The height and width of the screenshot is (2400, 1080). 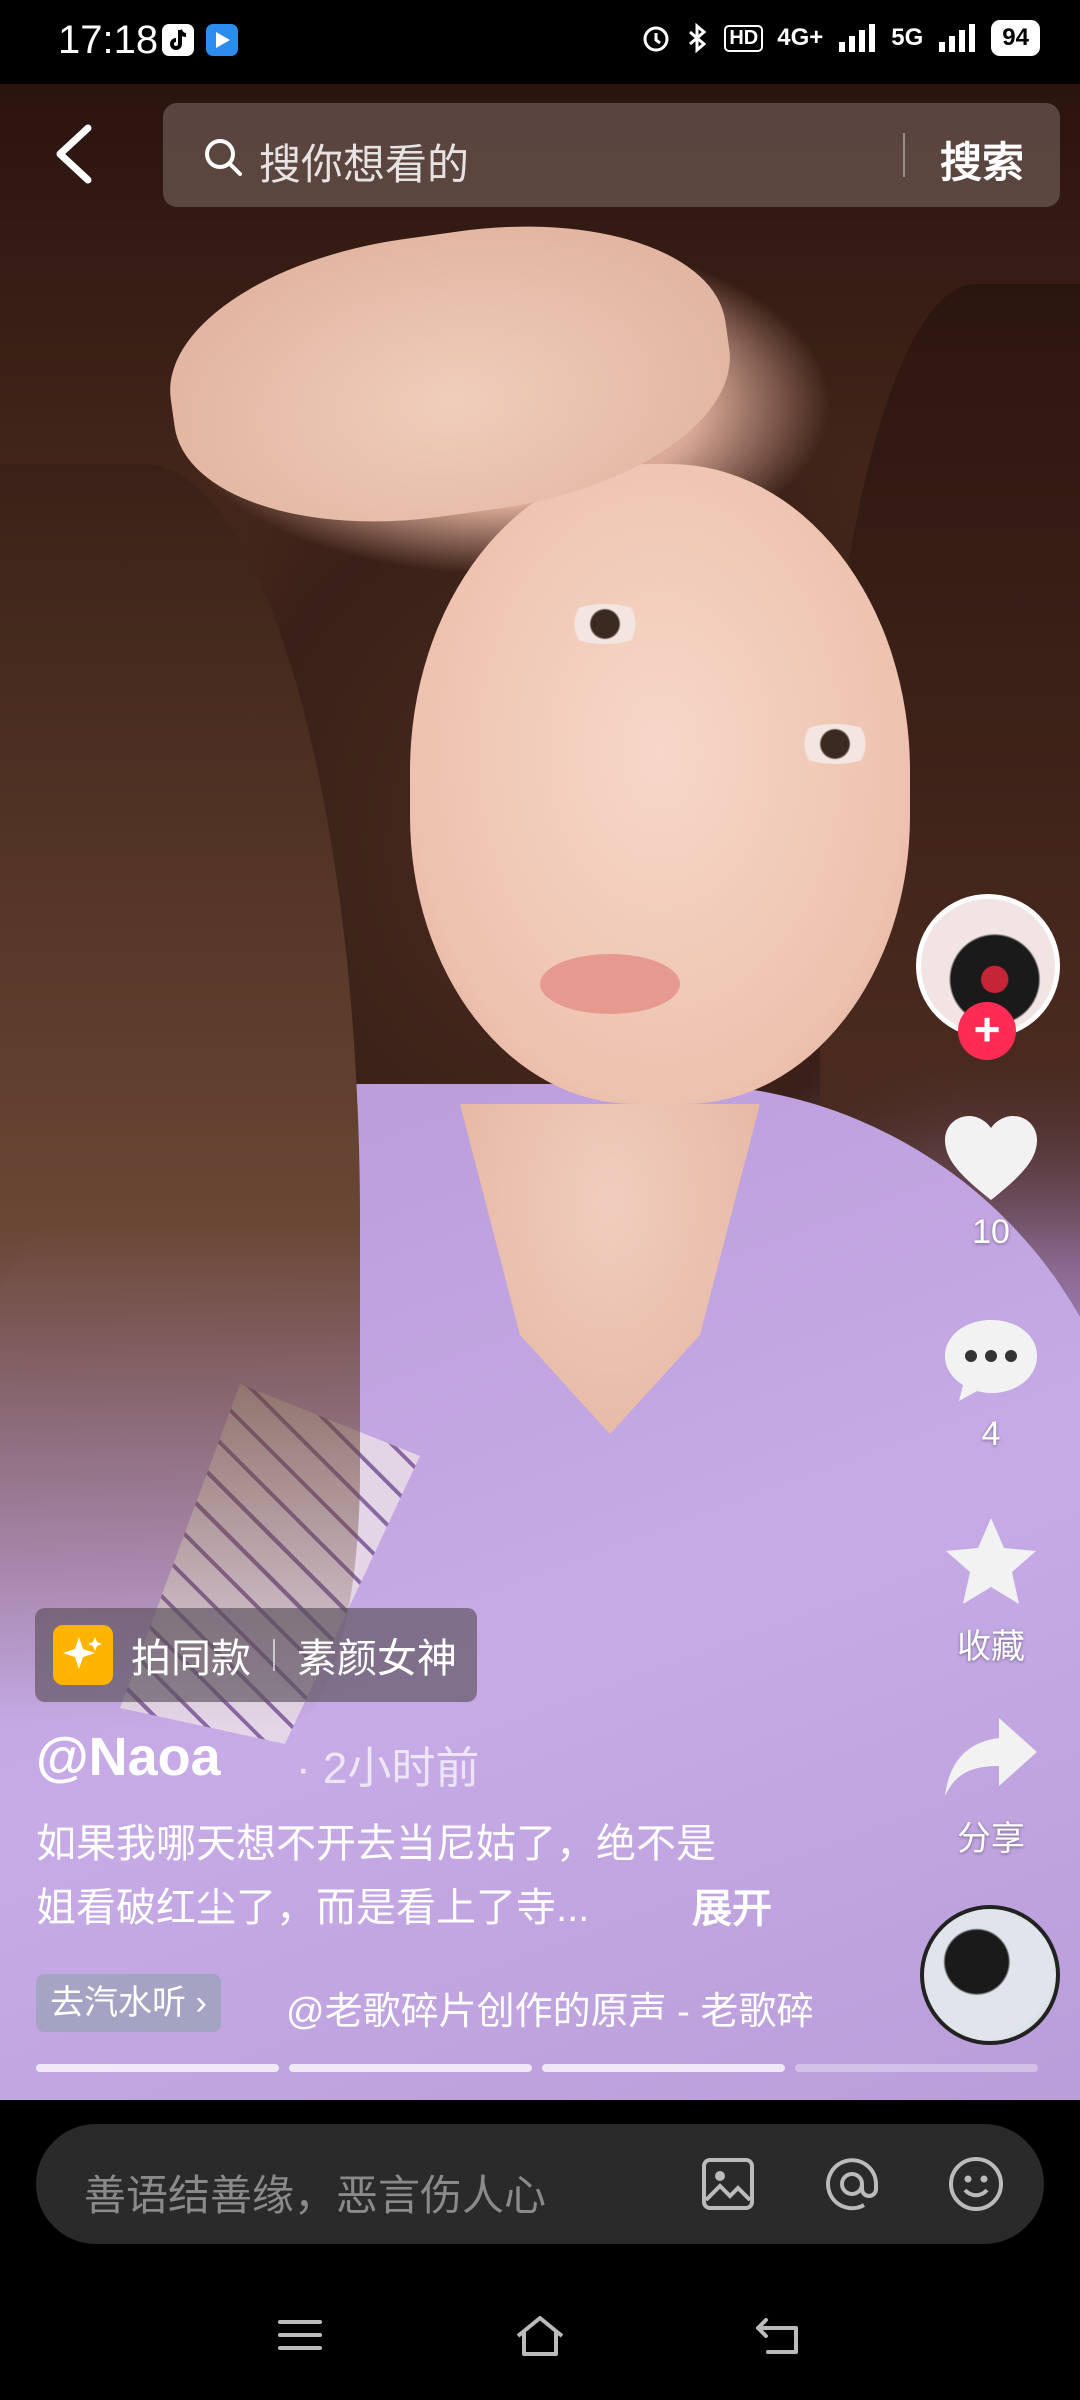 What do you see at coordinates (907, 37) in the screenshot?
I see `network-5g: 5G` at bounding box center [907, 37].